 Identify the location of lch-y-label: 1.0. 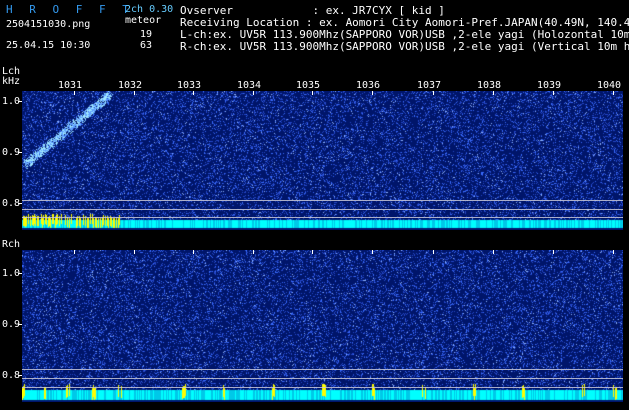
(10, 101).